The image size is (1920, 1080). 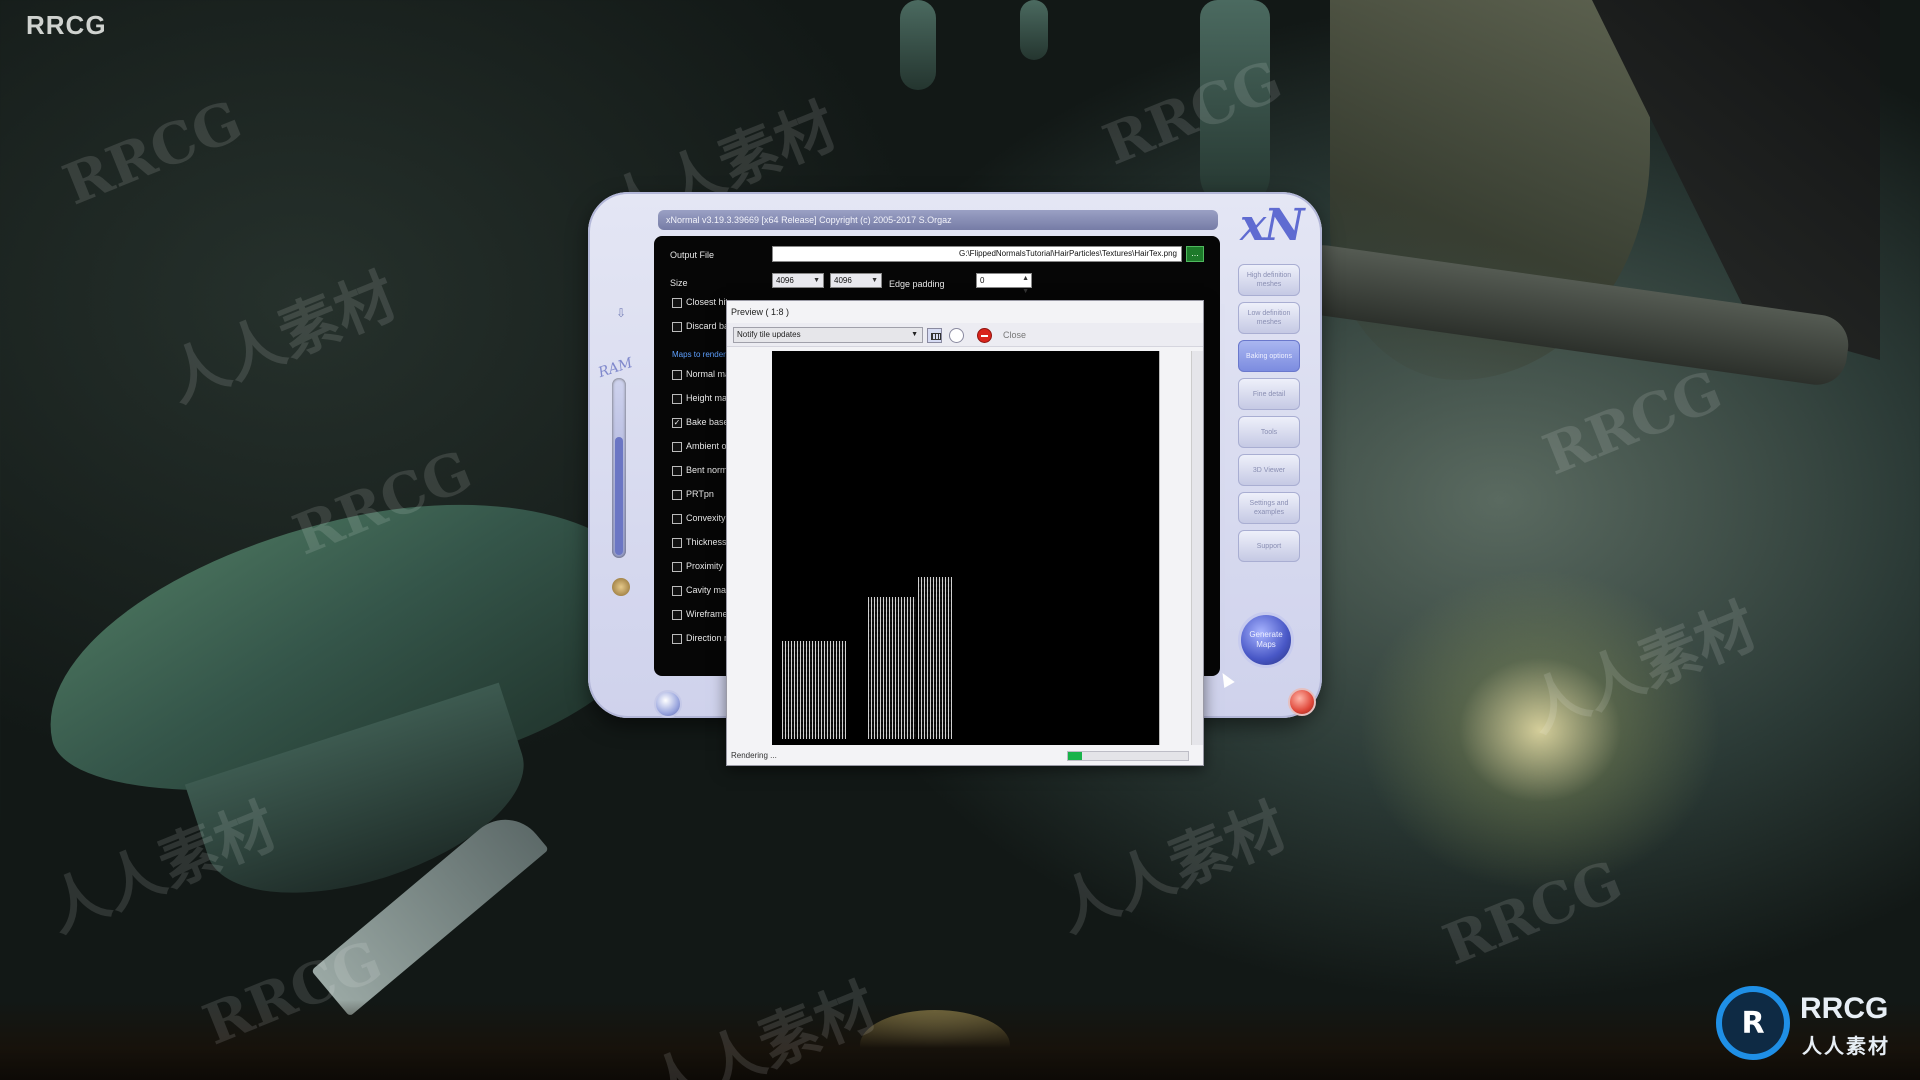 What do you see at coordinates (350, 650) in the screenshot?
I see `background-shark-body` at bounding box center [350, 650].